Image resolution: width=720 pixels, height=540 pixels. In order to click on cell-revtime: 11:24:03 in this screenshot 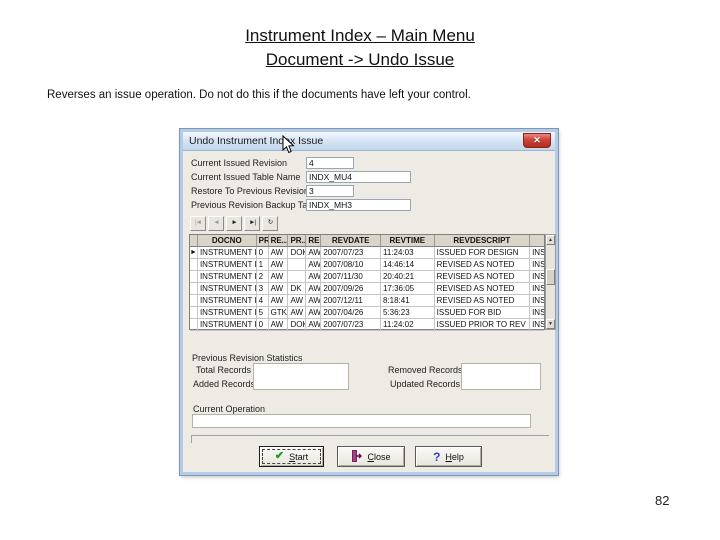, I will do `click(407, 253)`.